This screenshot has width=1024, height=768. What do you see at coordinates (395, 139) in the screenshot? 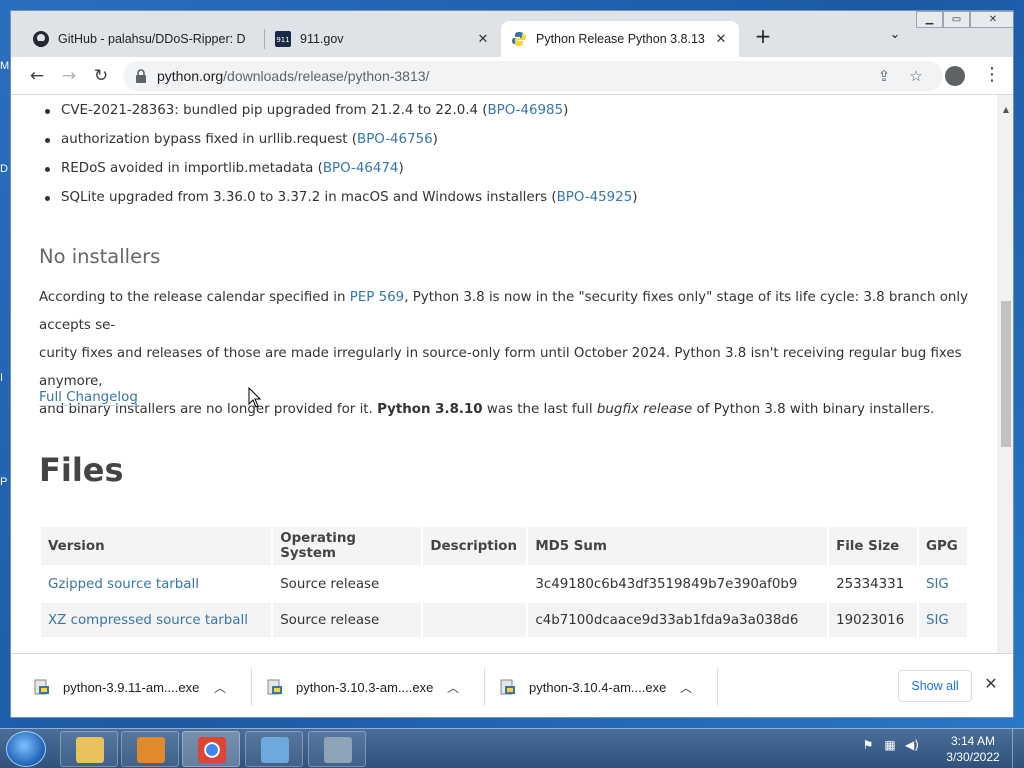
I see `bpo-link: BPO-46756` at bounding box center [395, 139].